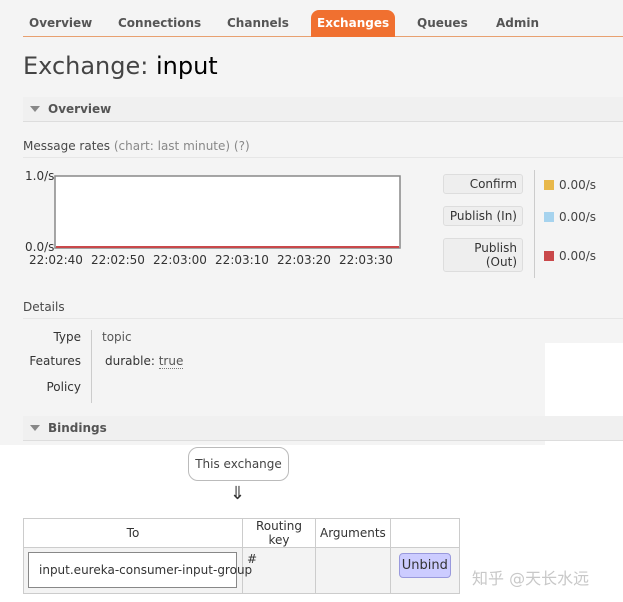 Image resolution: width=623 pixels, height=602 pixels. I want to click on type-label: Type, so click(67, 337).